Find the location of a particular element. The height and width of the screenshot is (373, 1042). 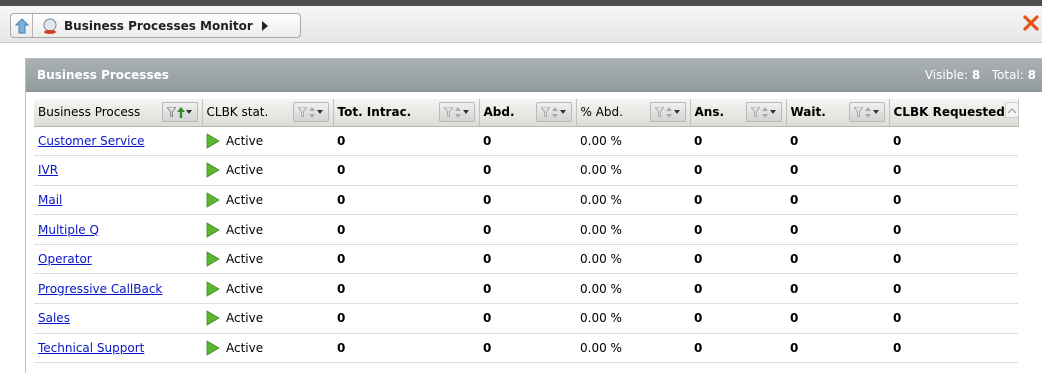

table-row: Customer Service Active 0 0 0.00 % 0 0 0 is located at coordinates (526, 141).